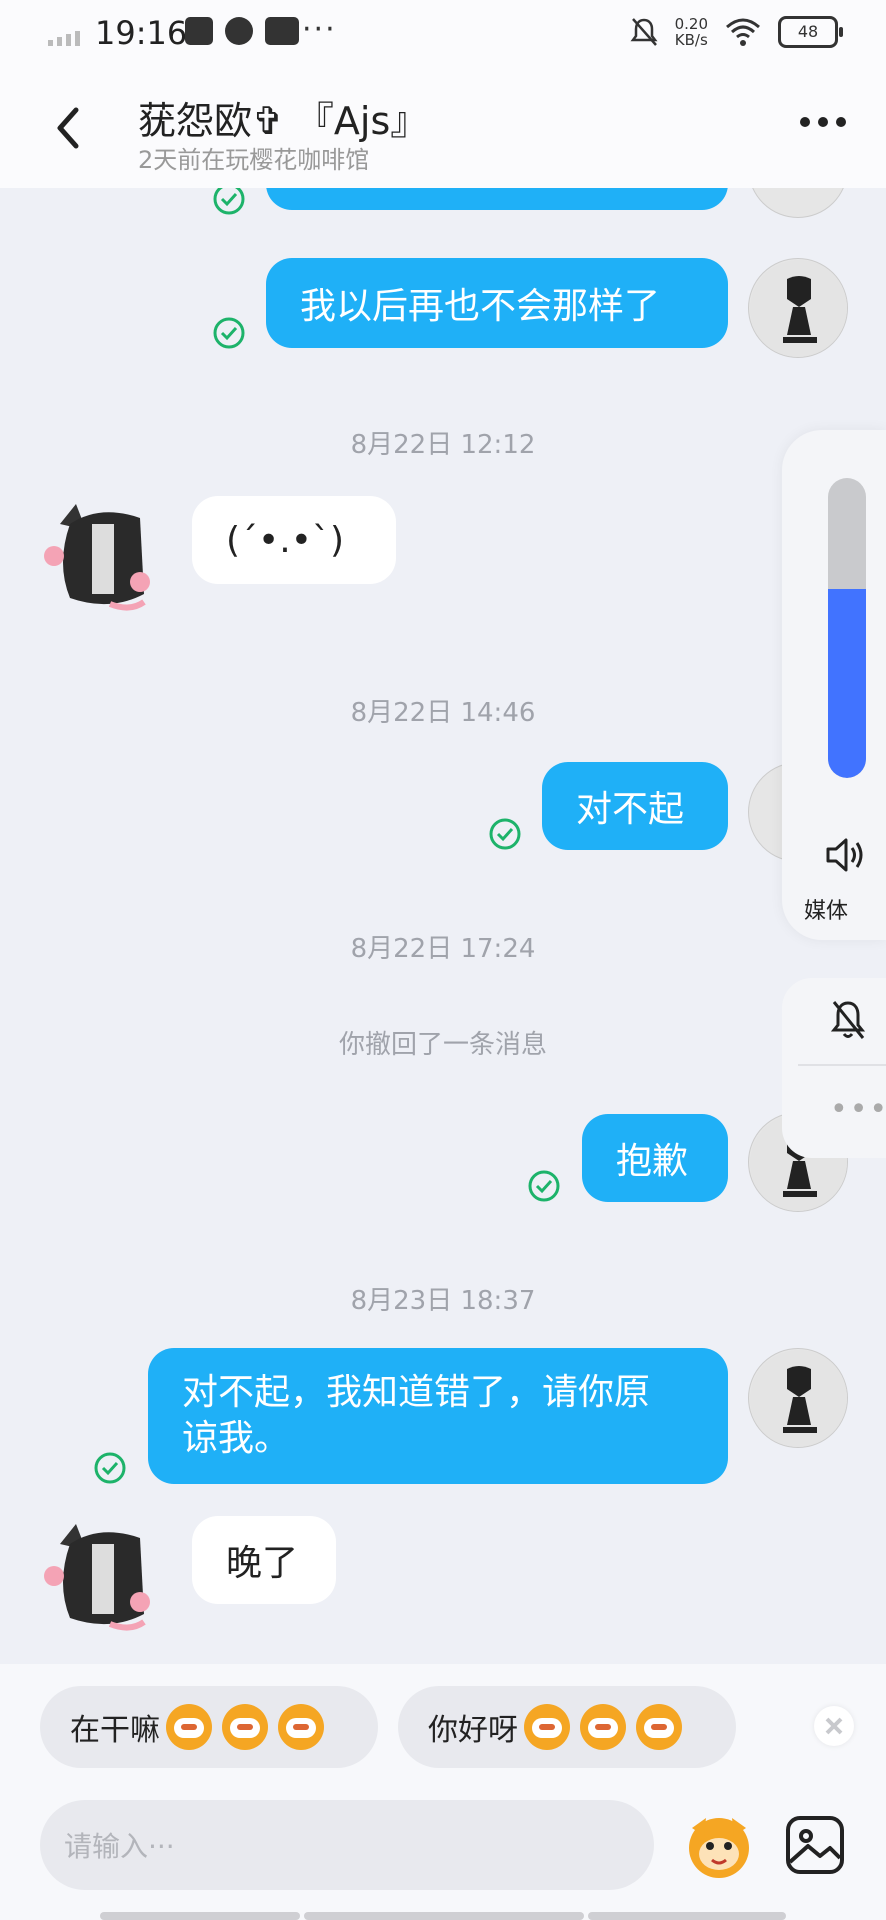 This screenshot has height=1920, width=886. What do you see at coordinates (115, 1730) in the screenshot?
I see `quick-reply-label: 在干嘛` at bounding box center [115, 1730].